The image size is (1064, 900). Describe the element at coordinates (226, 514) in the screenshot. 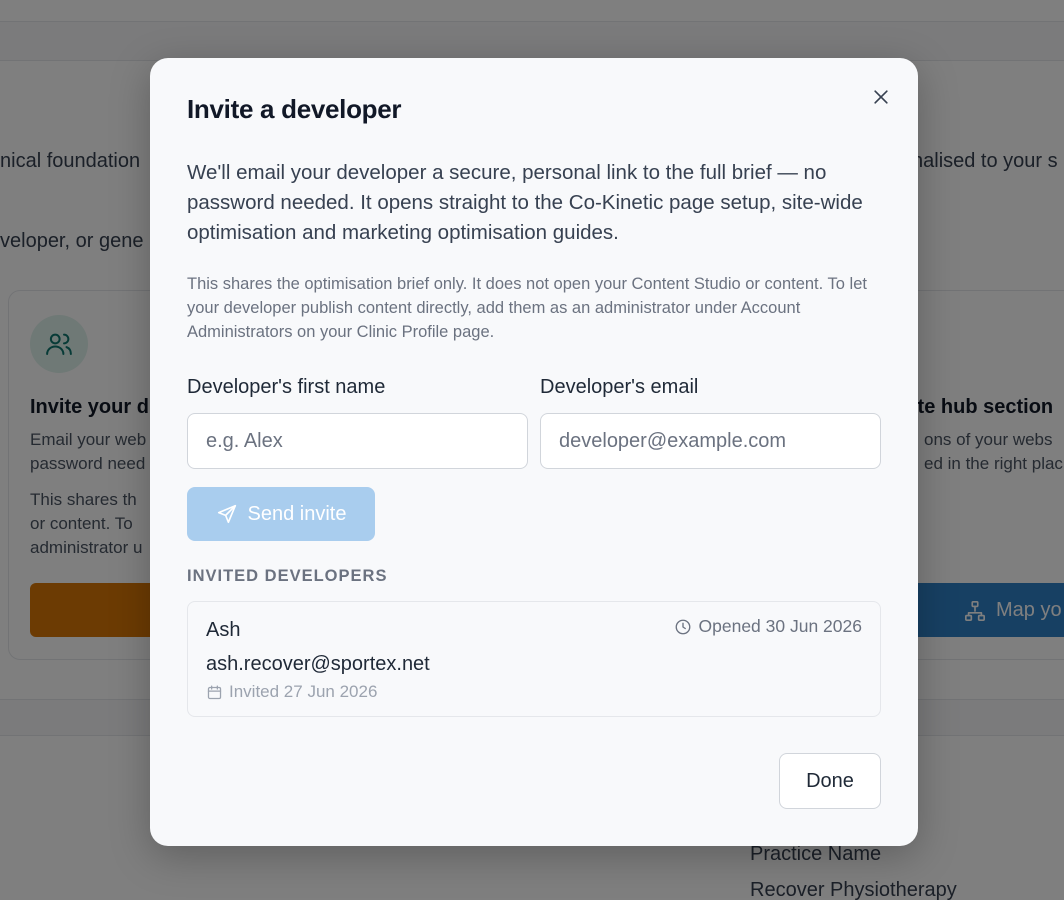

I see `send-icon` at that location.